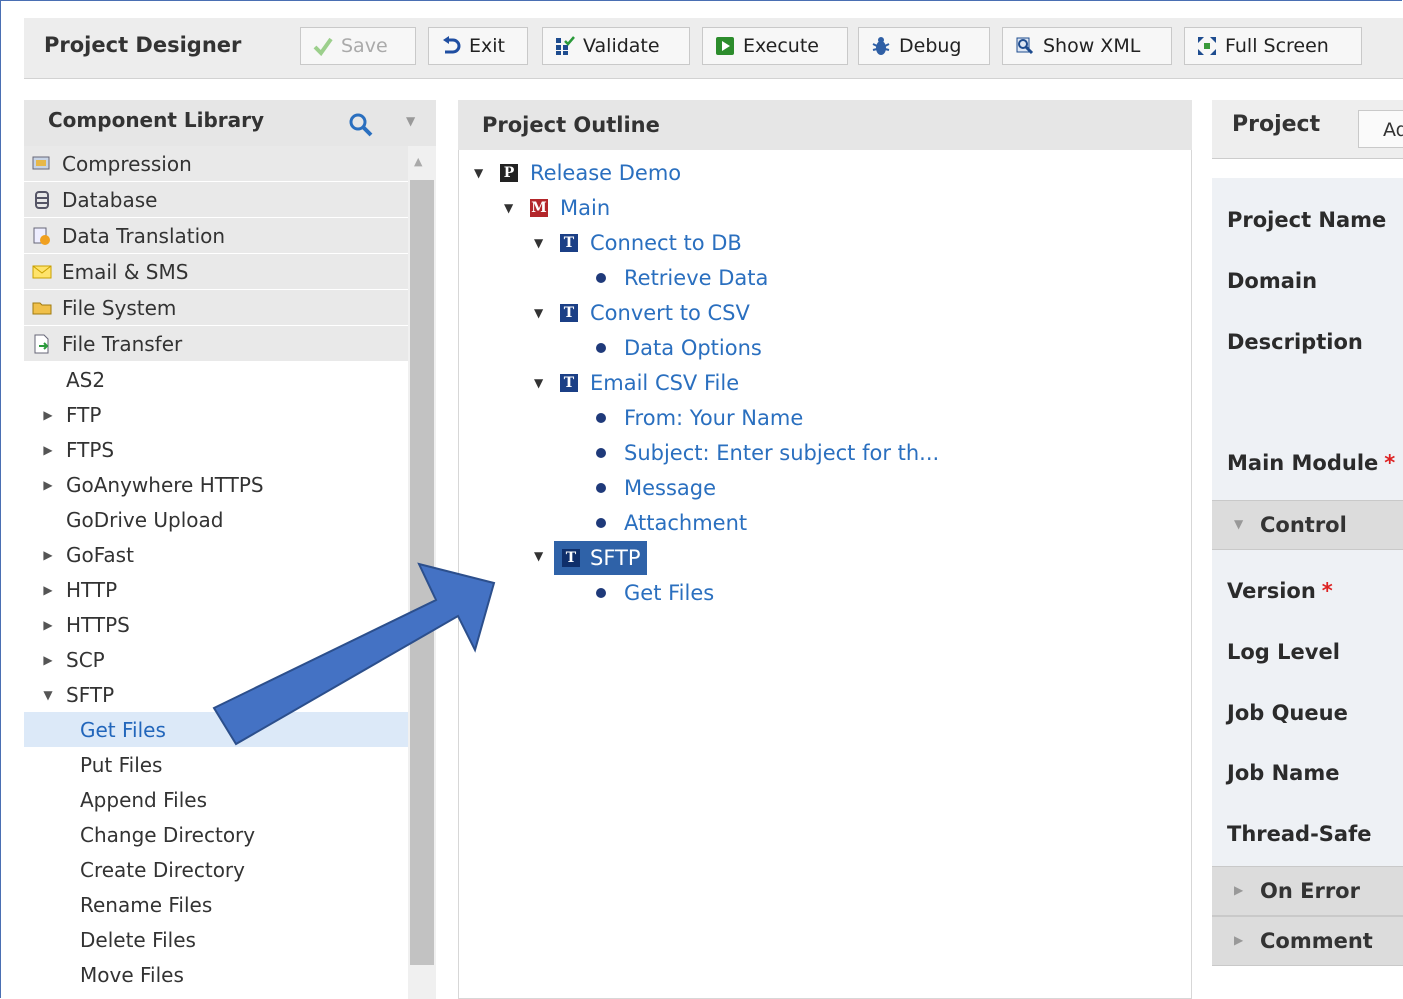 The height and width of the screenshot is (999, 1403). I want to click on drag-annotation-arrow, so click(354, 654).